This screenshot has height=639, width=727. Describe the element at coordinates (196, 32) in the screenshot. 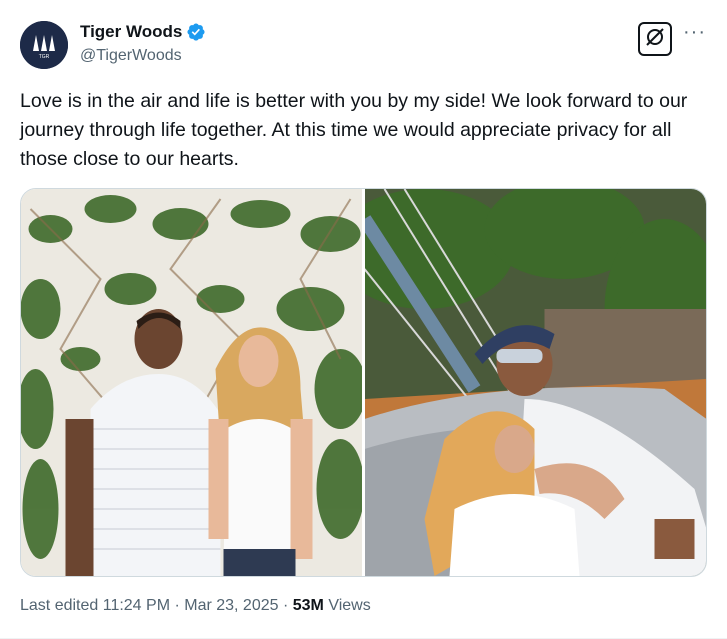

I see `verified-badge-icon` at that location.